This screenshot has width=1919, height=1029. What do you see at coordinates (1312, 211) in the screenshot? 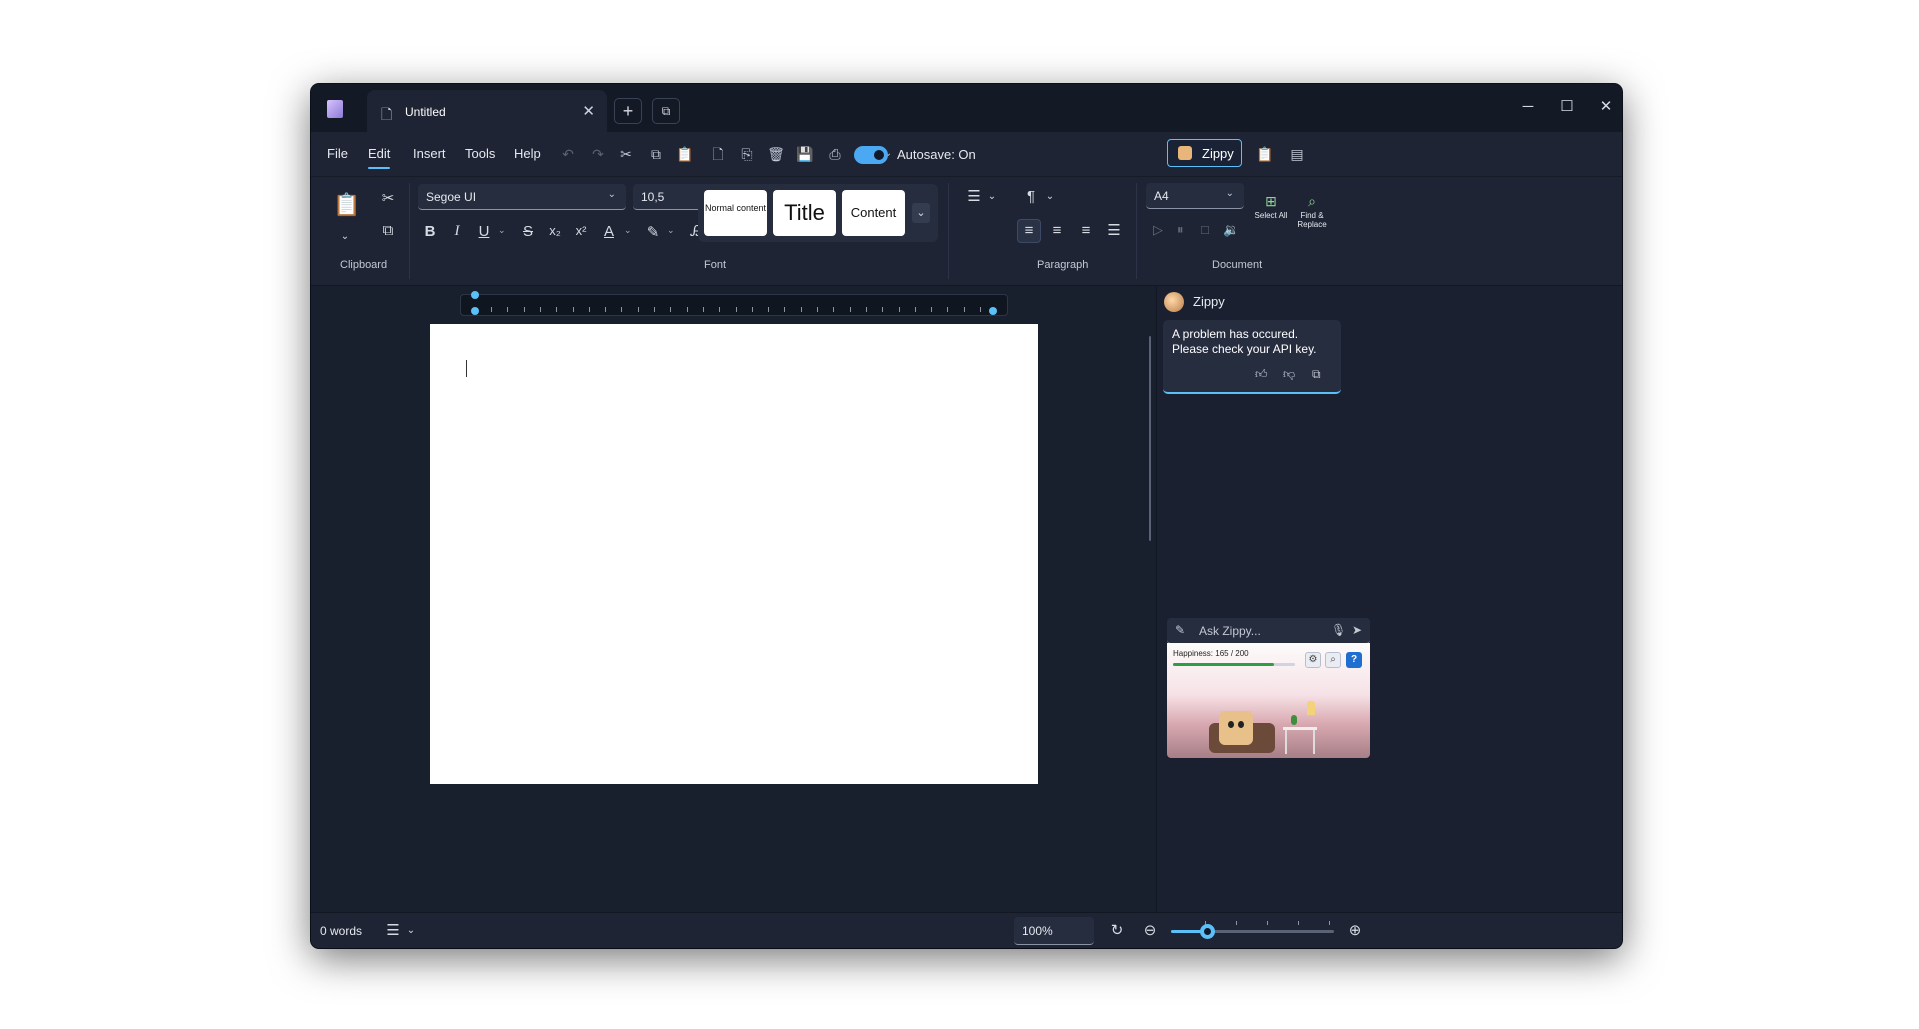
I see `find-replace-button: ⌕ Find & Replace` at bounding box center [1312, 211].